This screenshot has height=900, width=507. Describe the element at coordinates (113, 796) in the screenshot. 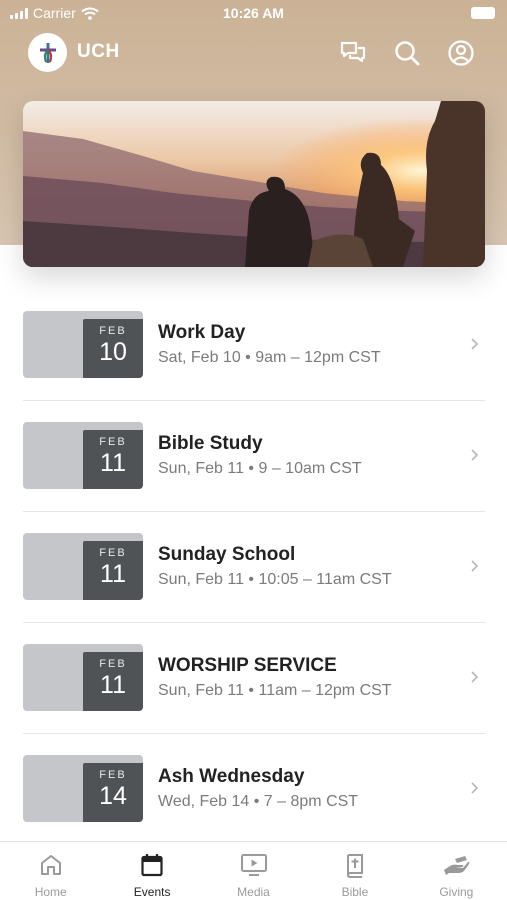

I see `event-day: 14` at that location.